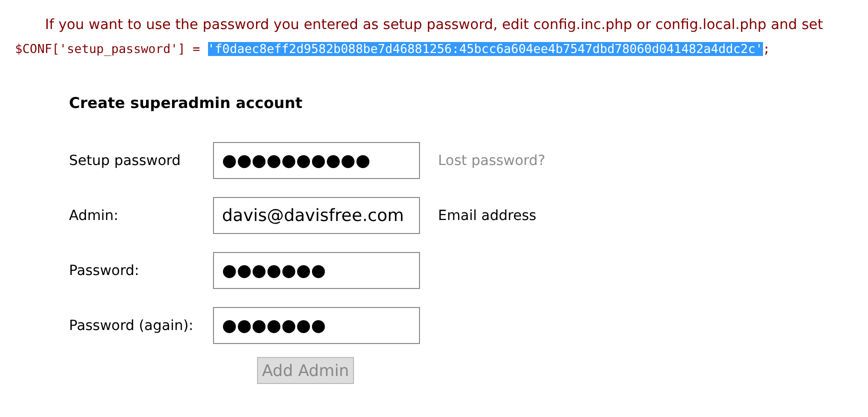 The height and width of the screenshot is (417, 868). Describe the element at coordinates (108, 49) in the screenshot. I see `config-code: $CONF['setup_password'] =` at that location.